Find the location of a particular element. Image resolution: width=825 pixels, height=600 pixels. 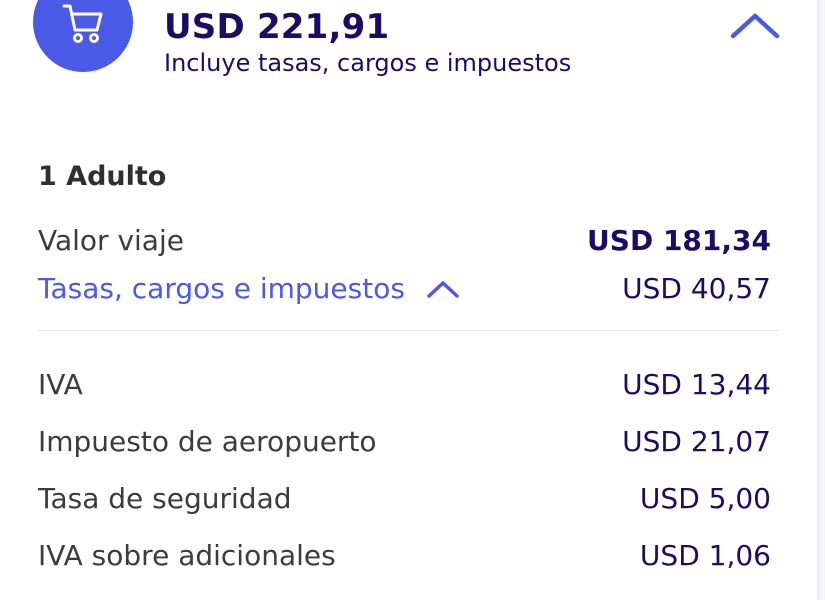

tax-item-label: Tasa de seguridad is located at coordinates (165, 498).